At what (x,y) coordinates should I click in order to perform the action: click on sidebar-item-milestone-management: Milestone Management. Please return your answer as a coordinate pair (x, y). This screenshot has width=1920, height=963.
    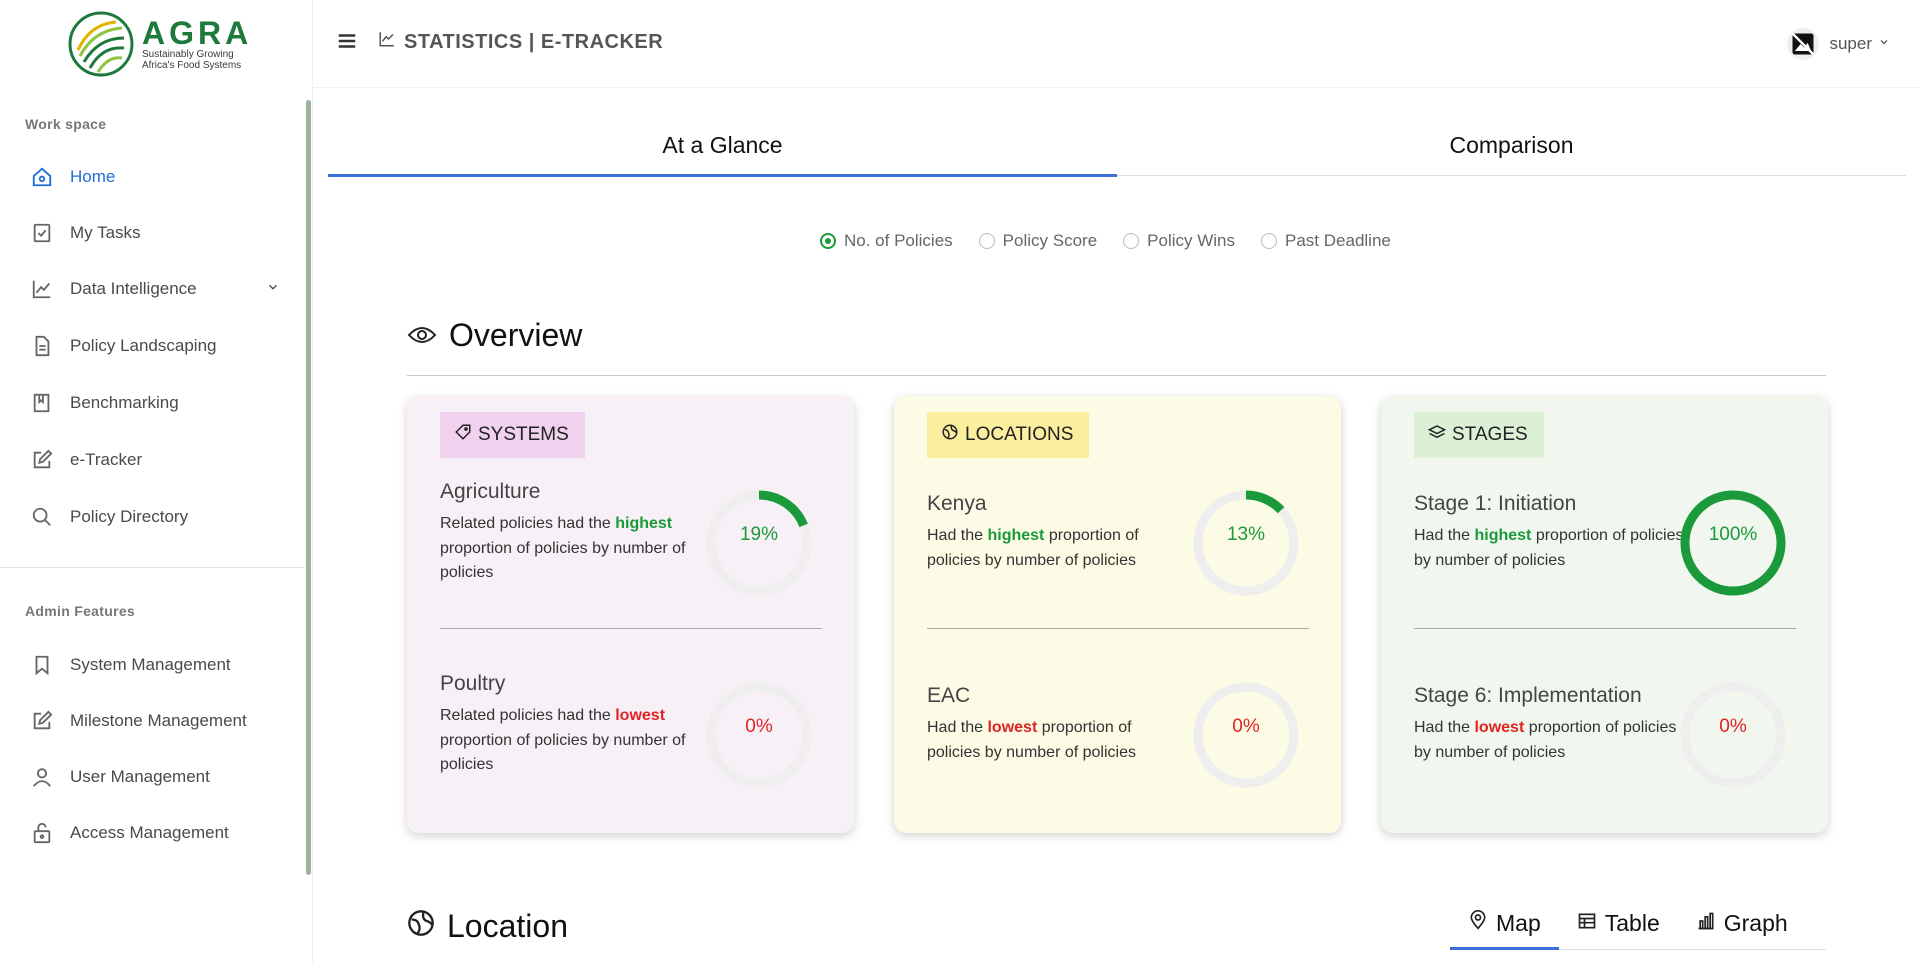
    Looking at the image, I should click on (155, 721).